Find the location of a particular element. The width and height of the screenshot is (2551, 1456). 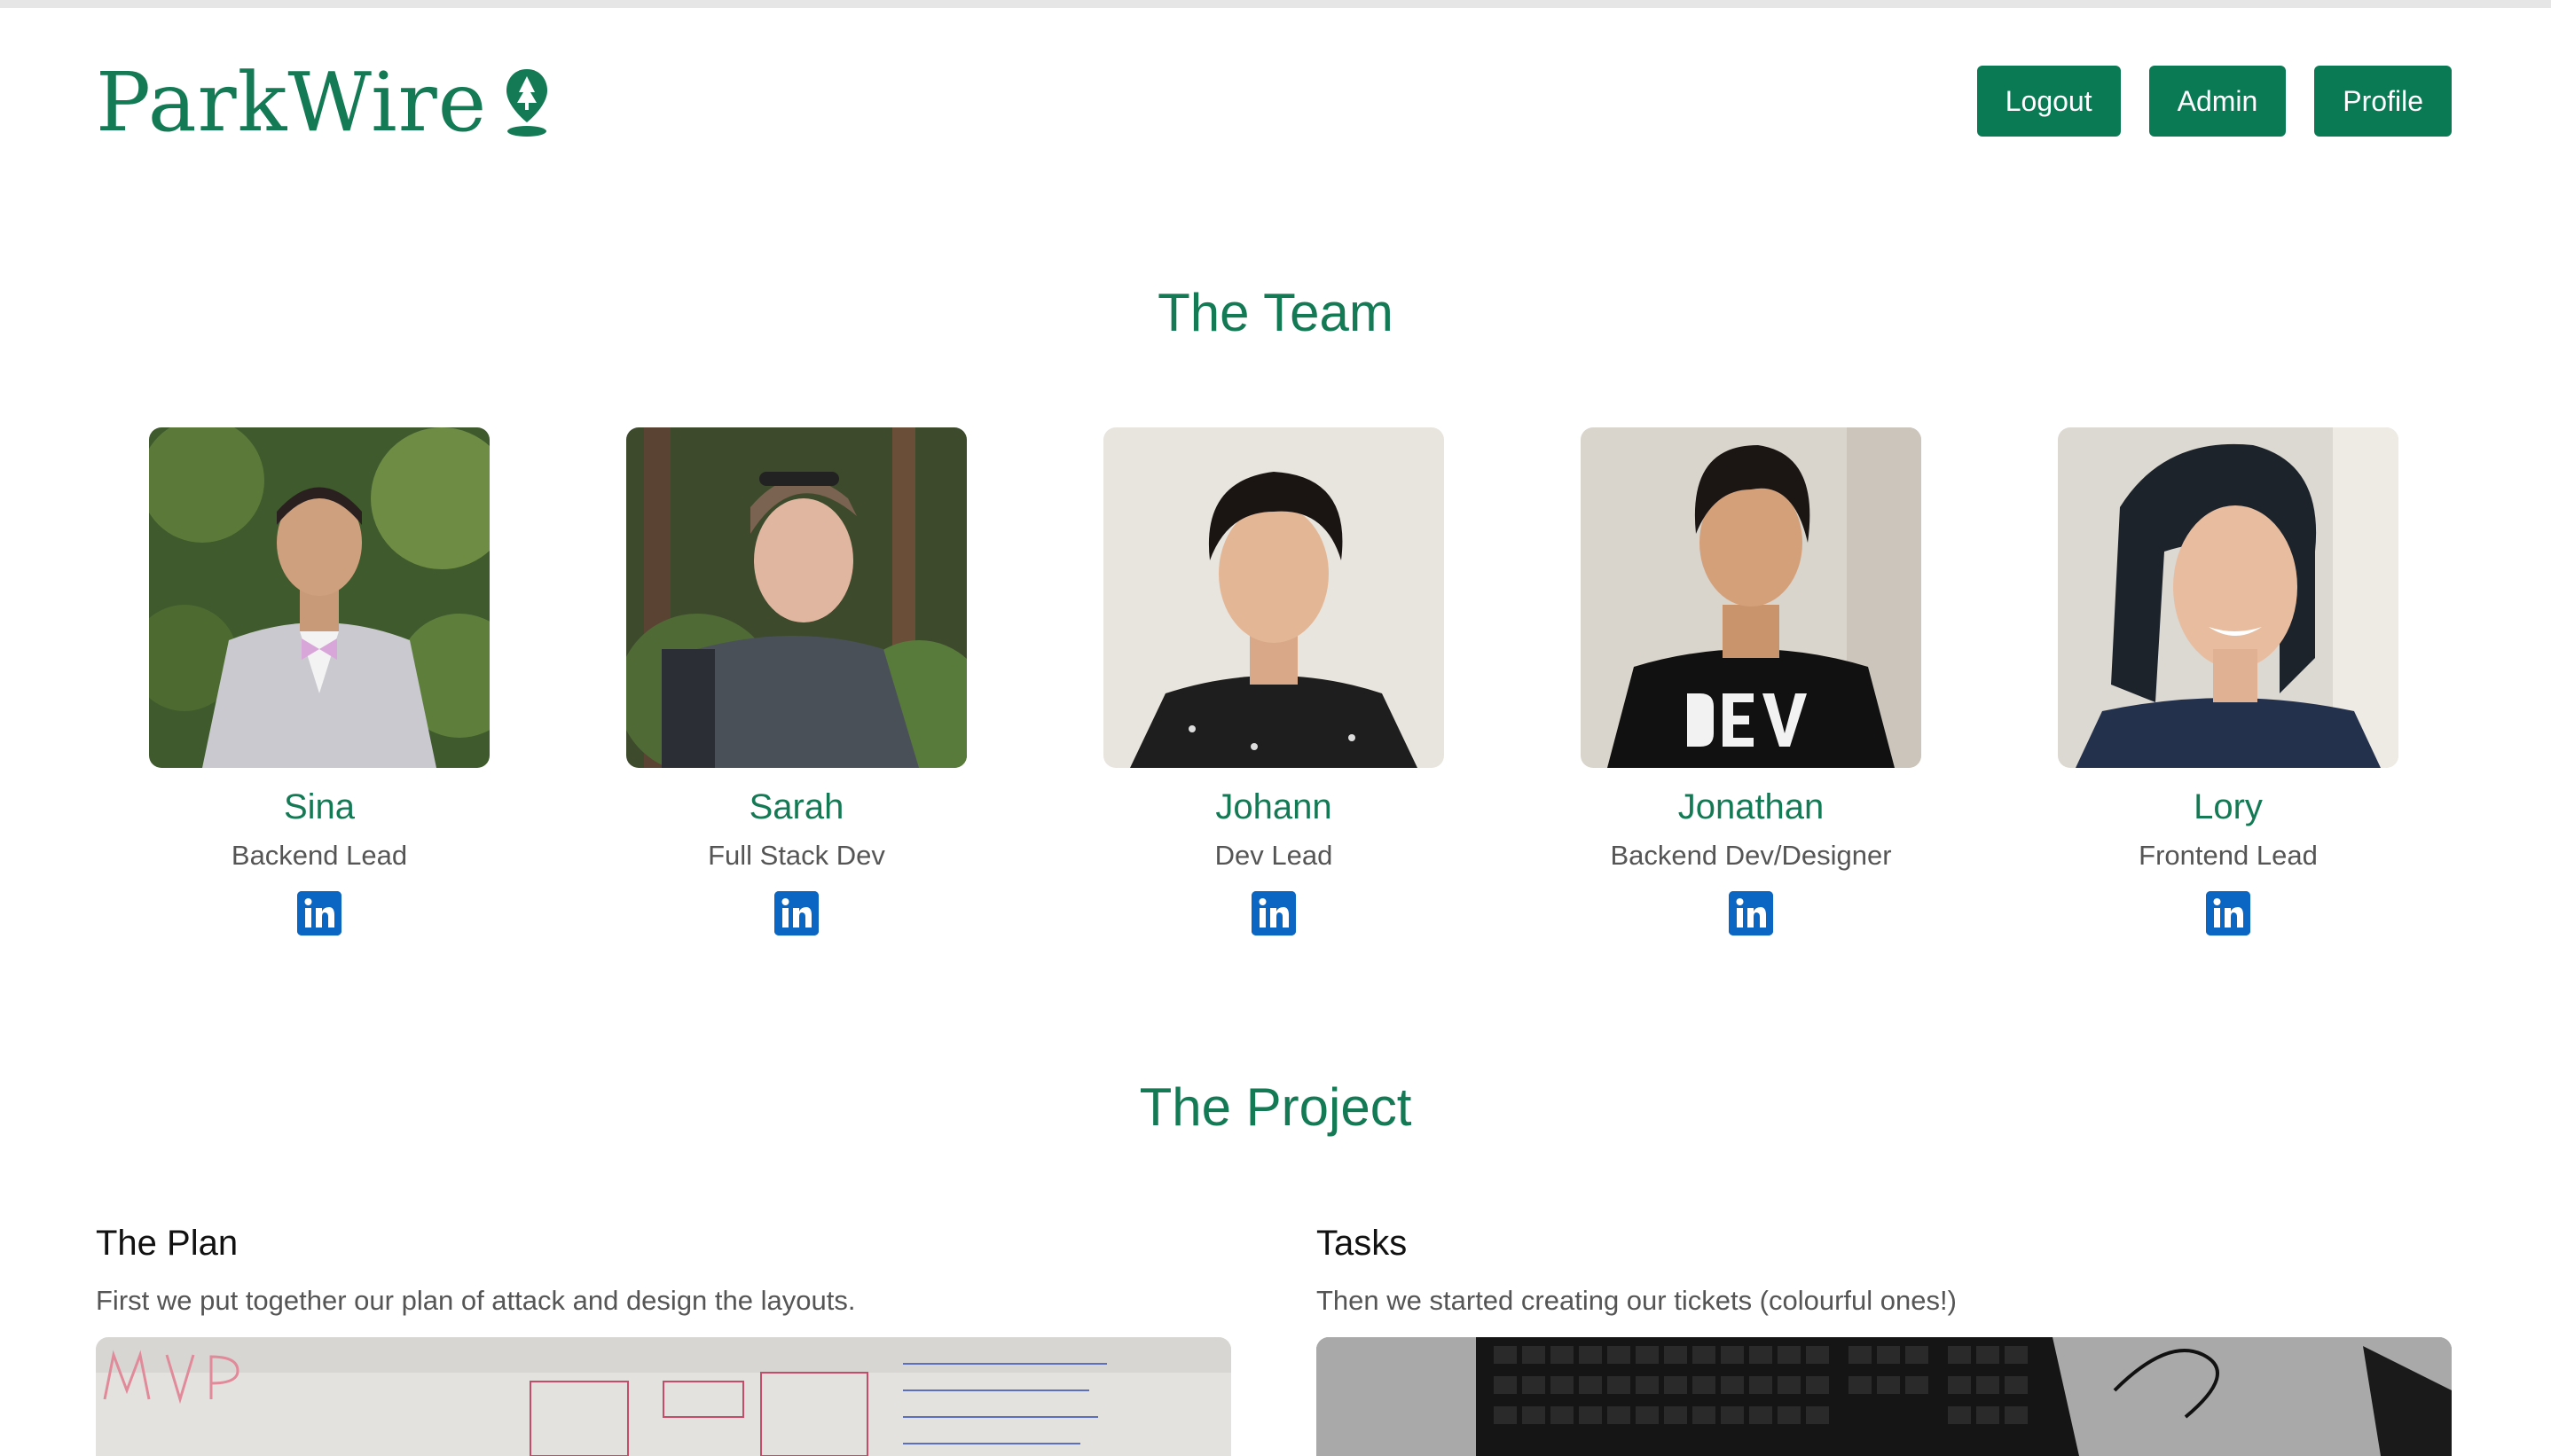

member-name: Lory is located at coordinates (2228, 806).